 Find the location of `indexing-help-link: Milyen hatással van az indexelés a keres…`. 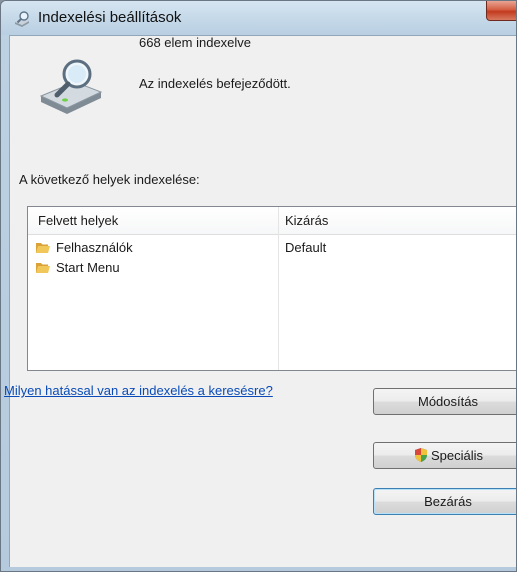

indexing-help-link: Milyen hatással van az indexelés a keres… is located at coordinates (138, 390).